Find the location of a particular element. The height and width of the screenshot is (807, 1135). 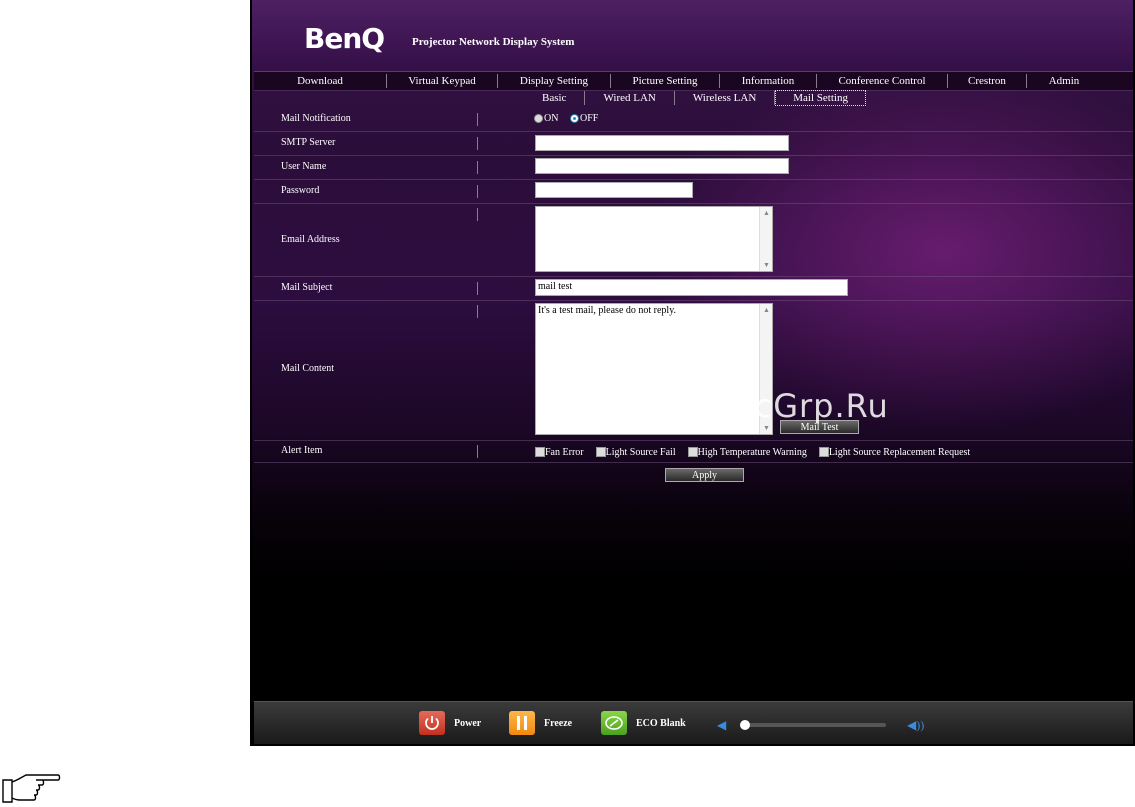

mail-subject-label: Mail Subject is located at coordinates (307, 287).